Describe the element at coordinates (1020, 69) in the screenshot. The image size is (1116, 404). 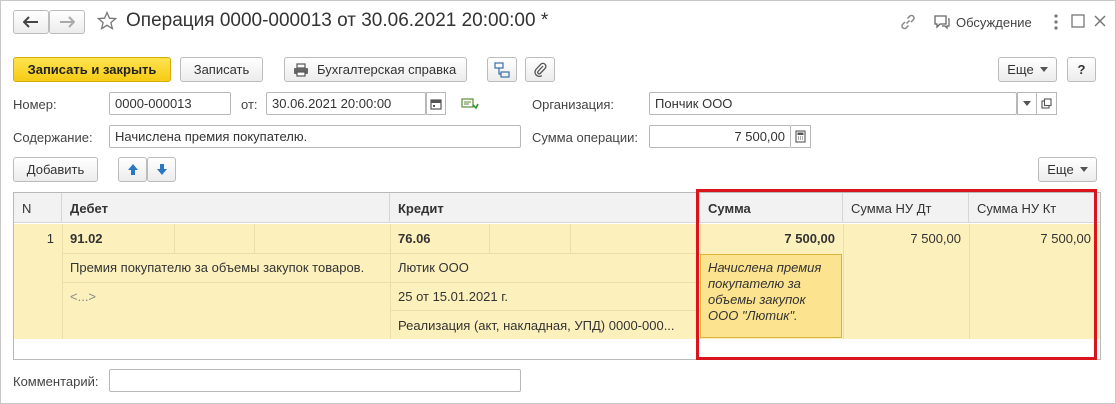
I see `more-label: Еще` at that location.